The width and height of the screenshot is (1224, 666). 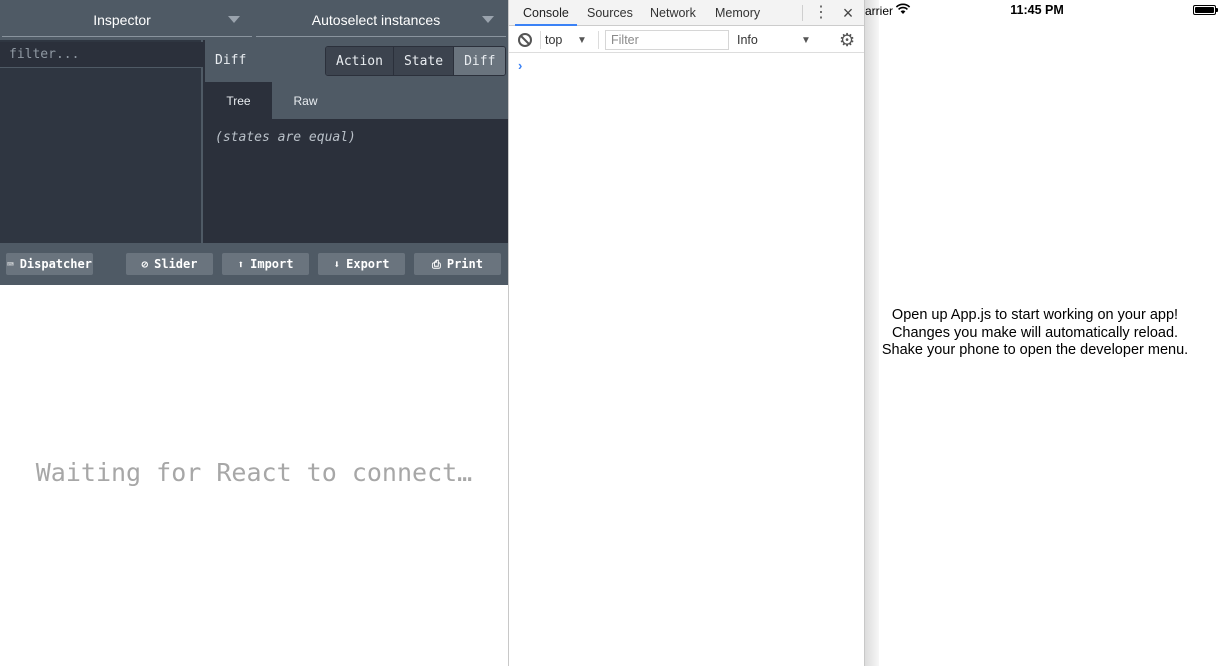 I want to click on mode-action-button: Action, so click(x=360, y=61).